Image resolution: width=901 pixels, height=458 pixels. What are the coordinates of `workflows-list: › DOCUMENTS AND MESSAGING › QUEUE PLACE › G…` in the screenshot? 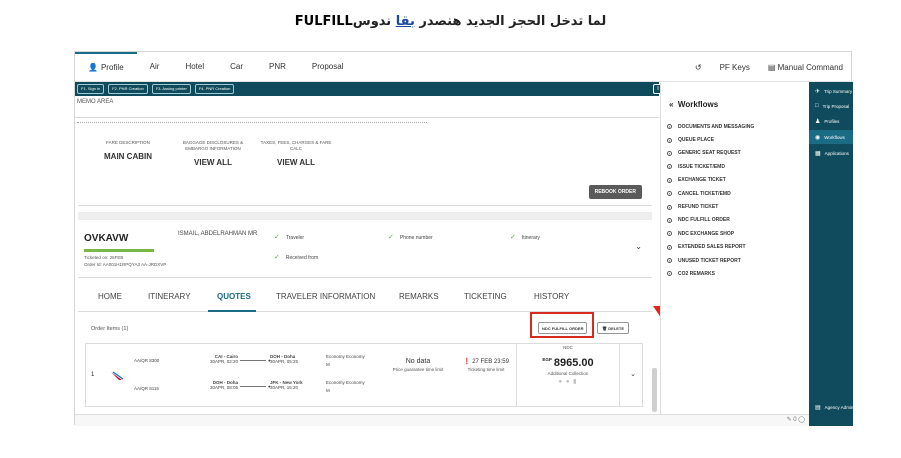 It's located at (710, 200).